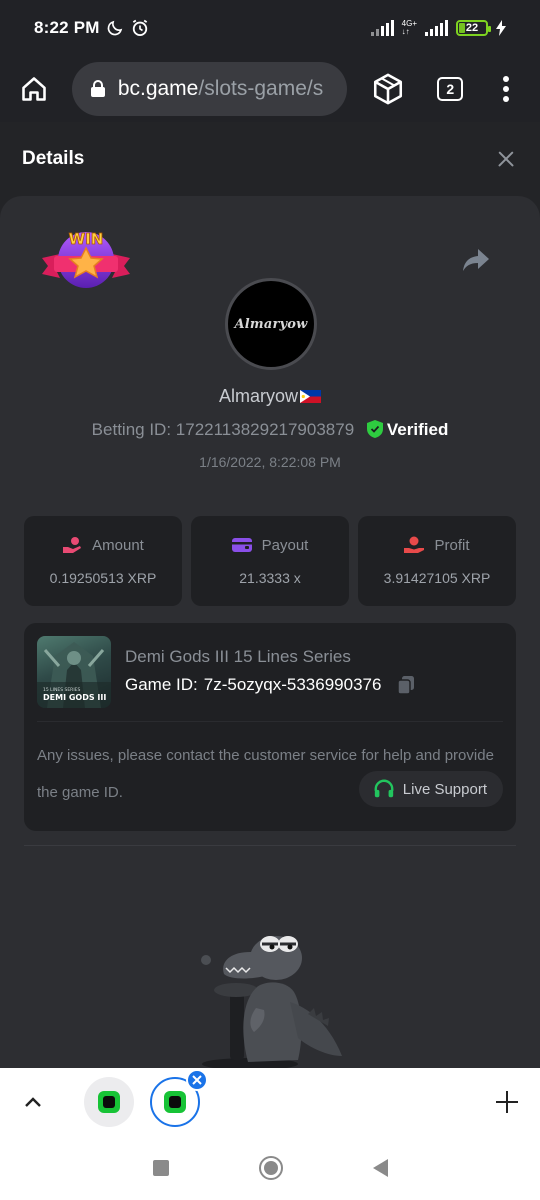 The image size is (540, 1200). I want to click on headset-icon, so click(384, 788).